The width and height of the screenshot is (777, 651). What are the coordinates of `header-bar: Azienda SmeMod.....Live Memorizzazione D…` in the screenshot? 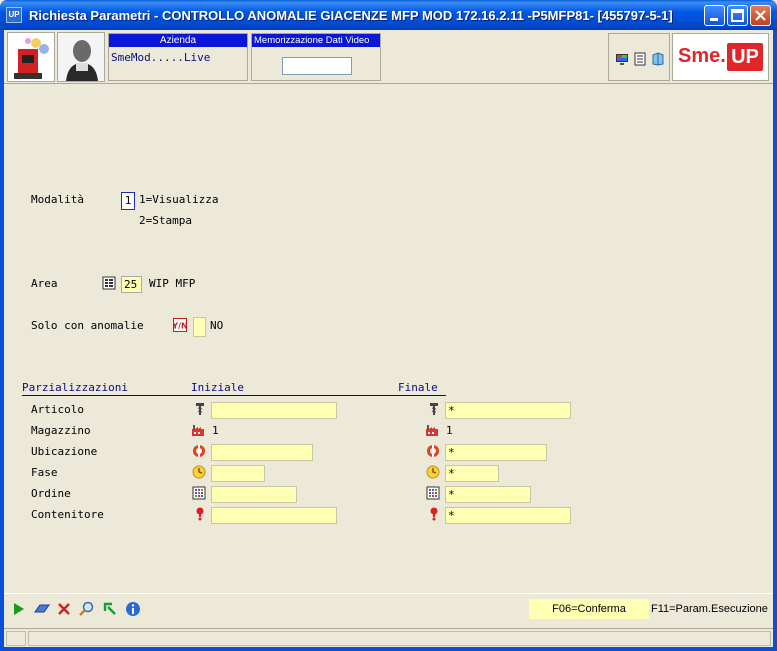 It's located at (388, 57).